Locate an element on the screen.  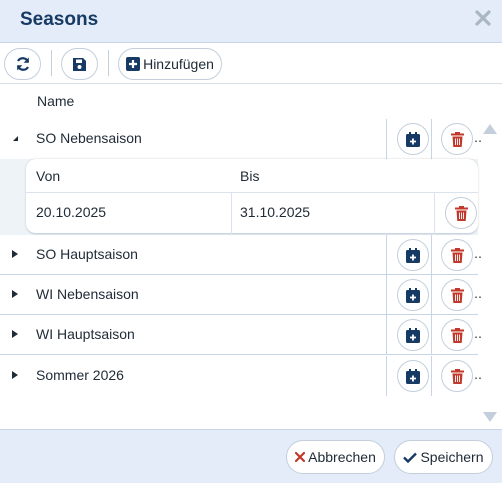
x-icon is located at coordinates (300, 457).